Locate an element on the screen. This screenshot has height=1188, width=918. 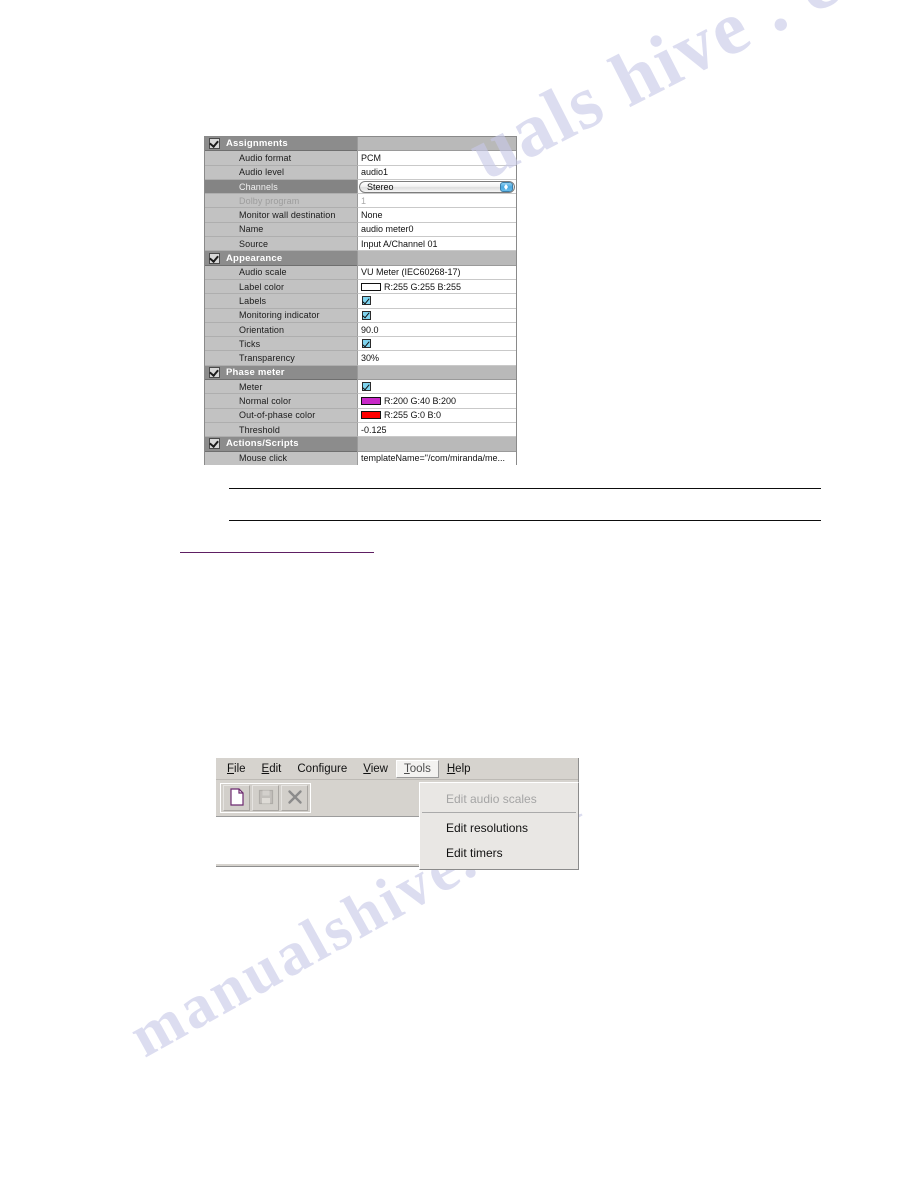
property-name: Labels is located at coordinates (281, 301).